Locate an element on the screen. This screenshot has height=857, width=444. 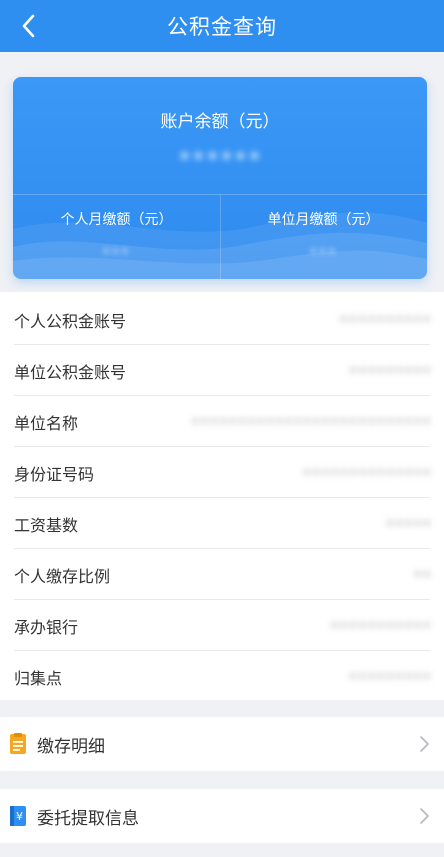
info-row-collection-point: 归集点 ••••••••• is located at coordinates (222, 676).